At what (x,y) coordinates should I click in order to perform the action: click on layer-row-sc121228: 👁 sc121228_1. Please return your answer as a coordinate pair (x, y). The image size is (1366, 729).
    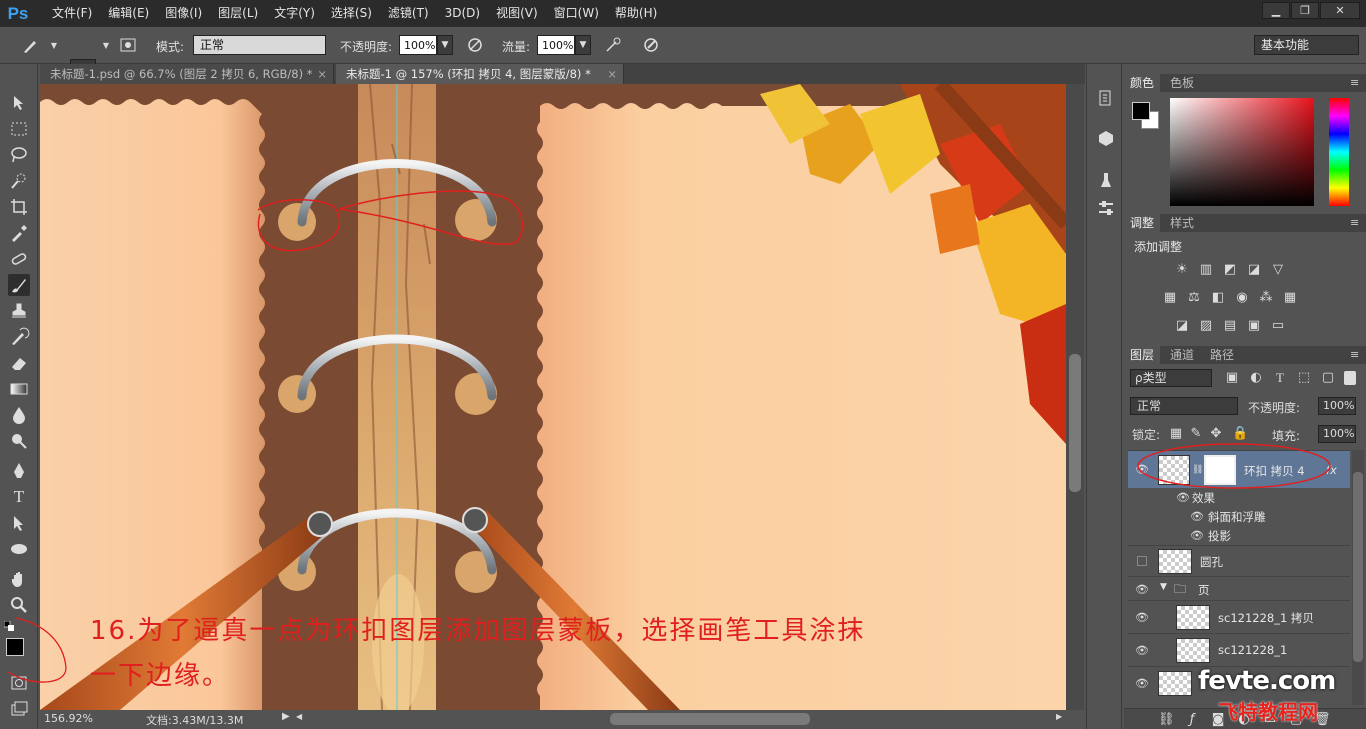
    Looking at the image, I should click on (1239, 649).